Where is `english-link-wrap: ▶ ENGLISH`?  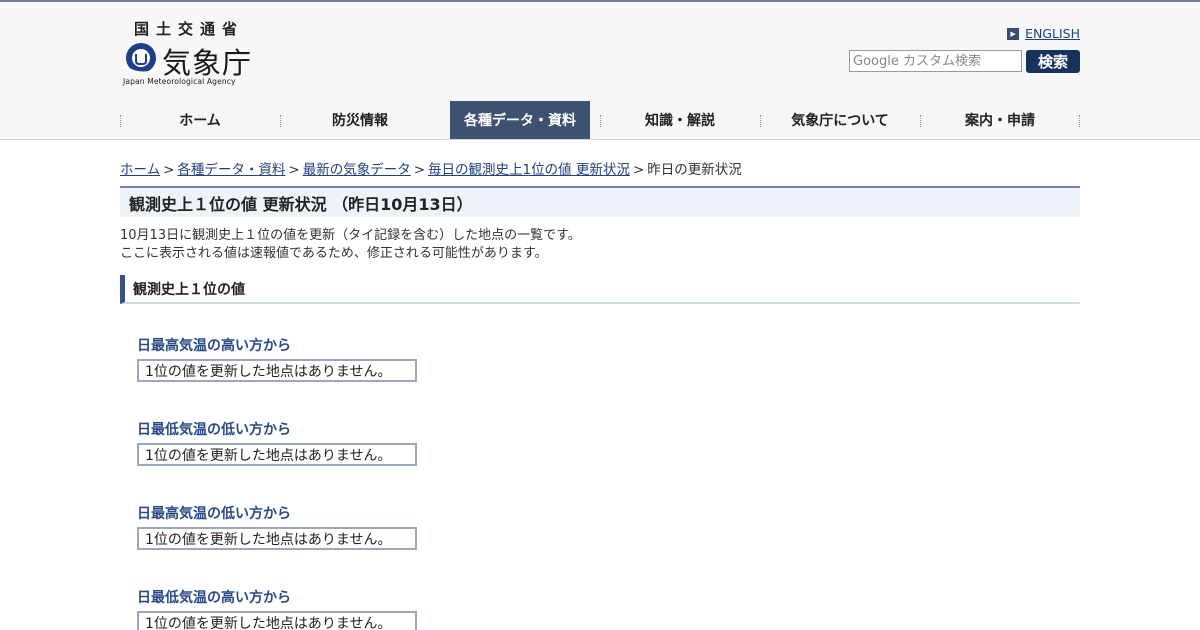
english-link-wrap: ▶ ENGLISH is located at coordinates (1043, 33).